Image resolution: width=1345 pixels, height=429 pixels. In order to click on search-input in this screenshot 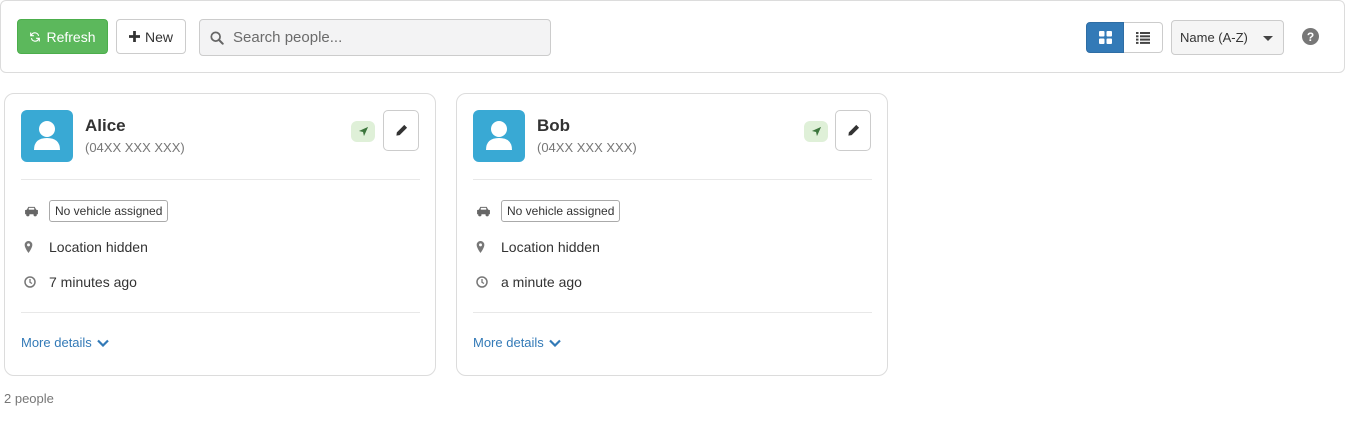, I will do `click(383, 37)`.